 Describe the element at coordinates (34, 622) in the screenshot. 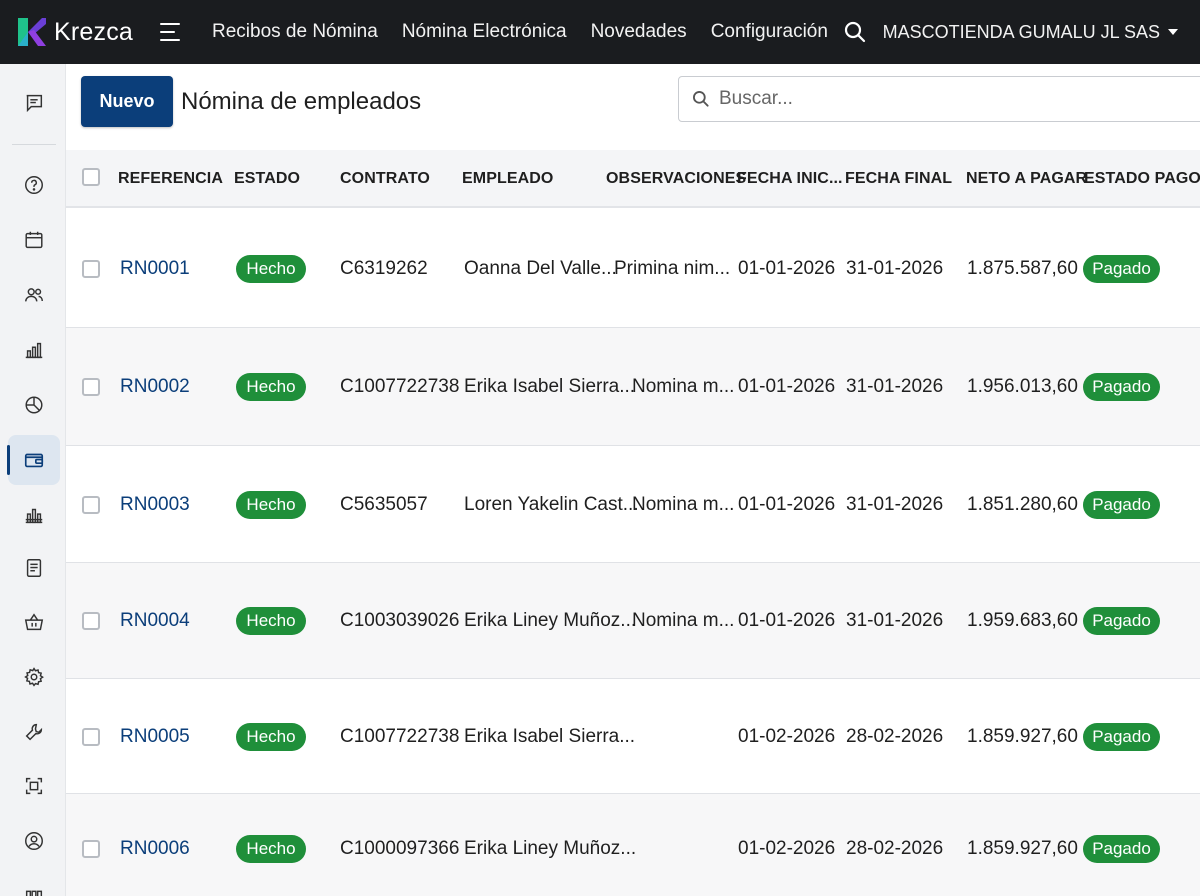

I see `basket-icon` at that location.